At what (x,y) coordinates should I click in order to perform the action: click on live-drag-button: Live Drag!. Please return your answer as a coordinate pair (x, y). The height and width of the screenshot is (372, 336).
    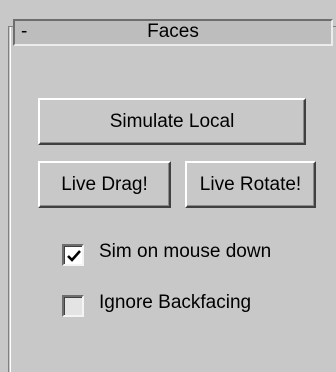
    Looking at the image, I should click on (104, 184).